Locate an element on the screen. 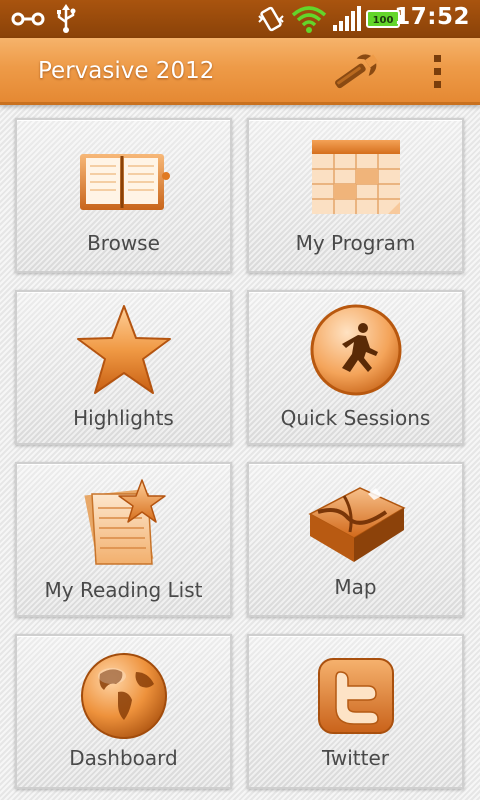 The width and height of the screenshot is (480, 800). browse-tile: Browse is located at coordinates (123, 195).